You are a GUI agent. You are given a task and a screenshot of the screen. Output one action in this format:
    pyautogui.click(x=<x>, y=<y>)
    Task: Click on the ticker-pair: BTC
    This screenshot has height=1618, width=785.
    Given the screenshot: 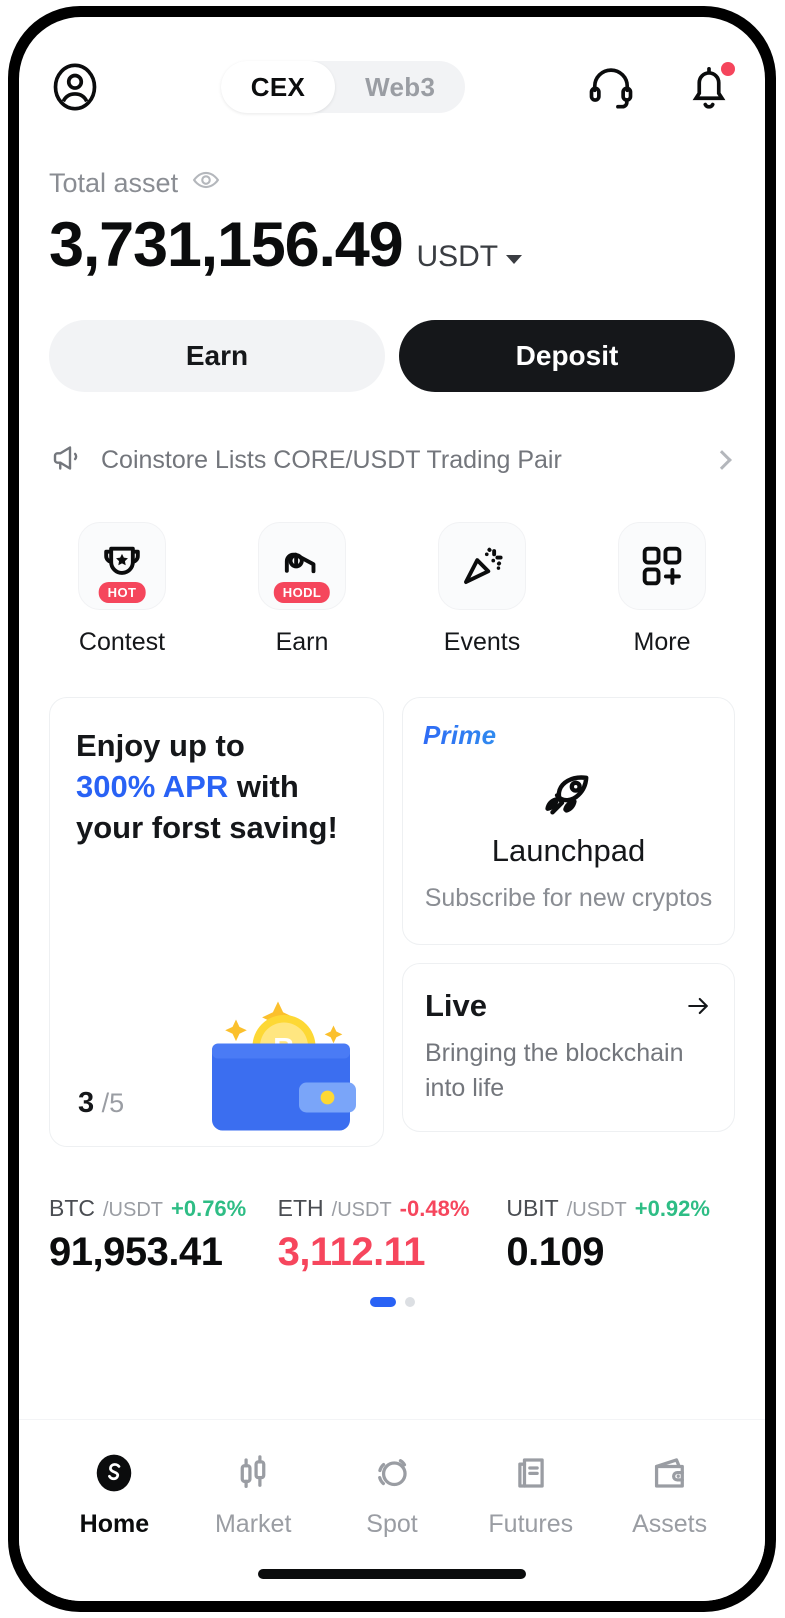 What is the action you would take?
    pyautogui.click(x=72, y=1208)
    